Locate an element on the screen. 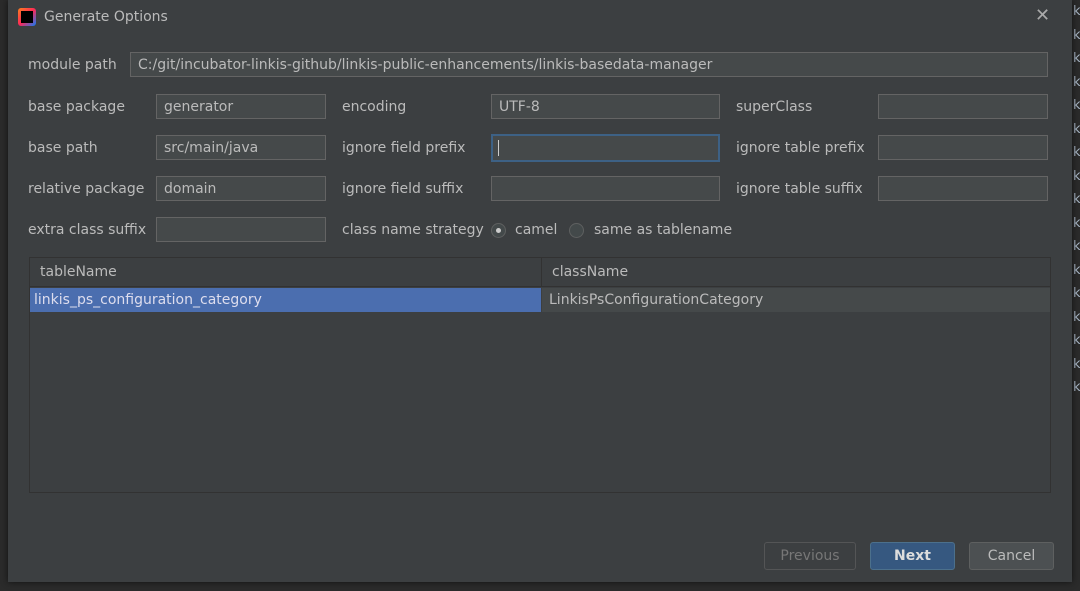 The image size is (1080, 591). extra-class-suffix-input is located at coordinates (241, 229).